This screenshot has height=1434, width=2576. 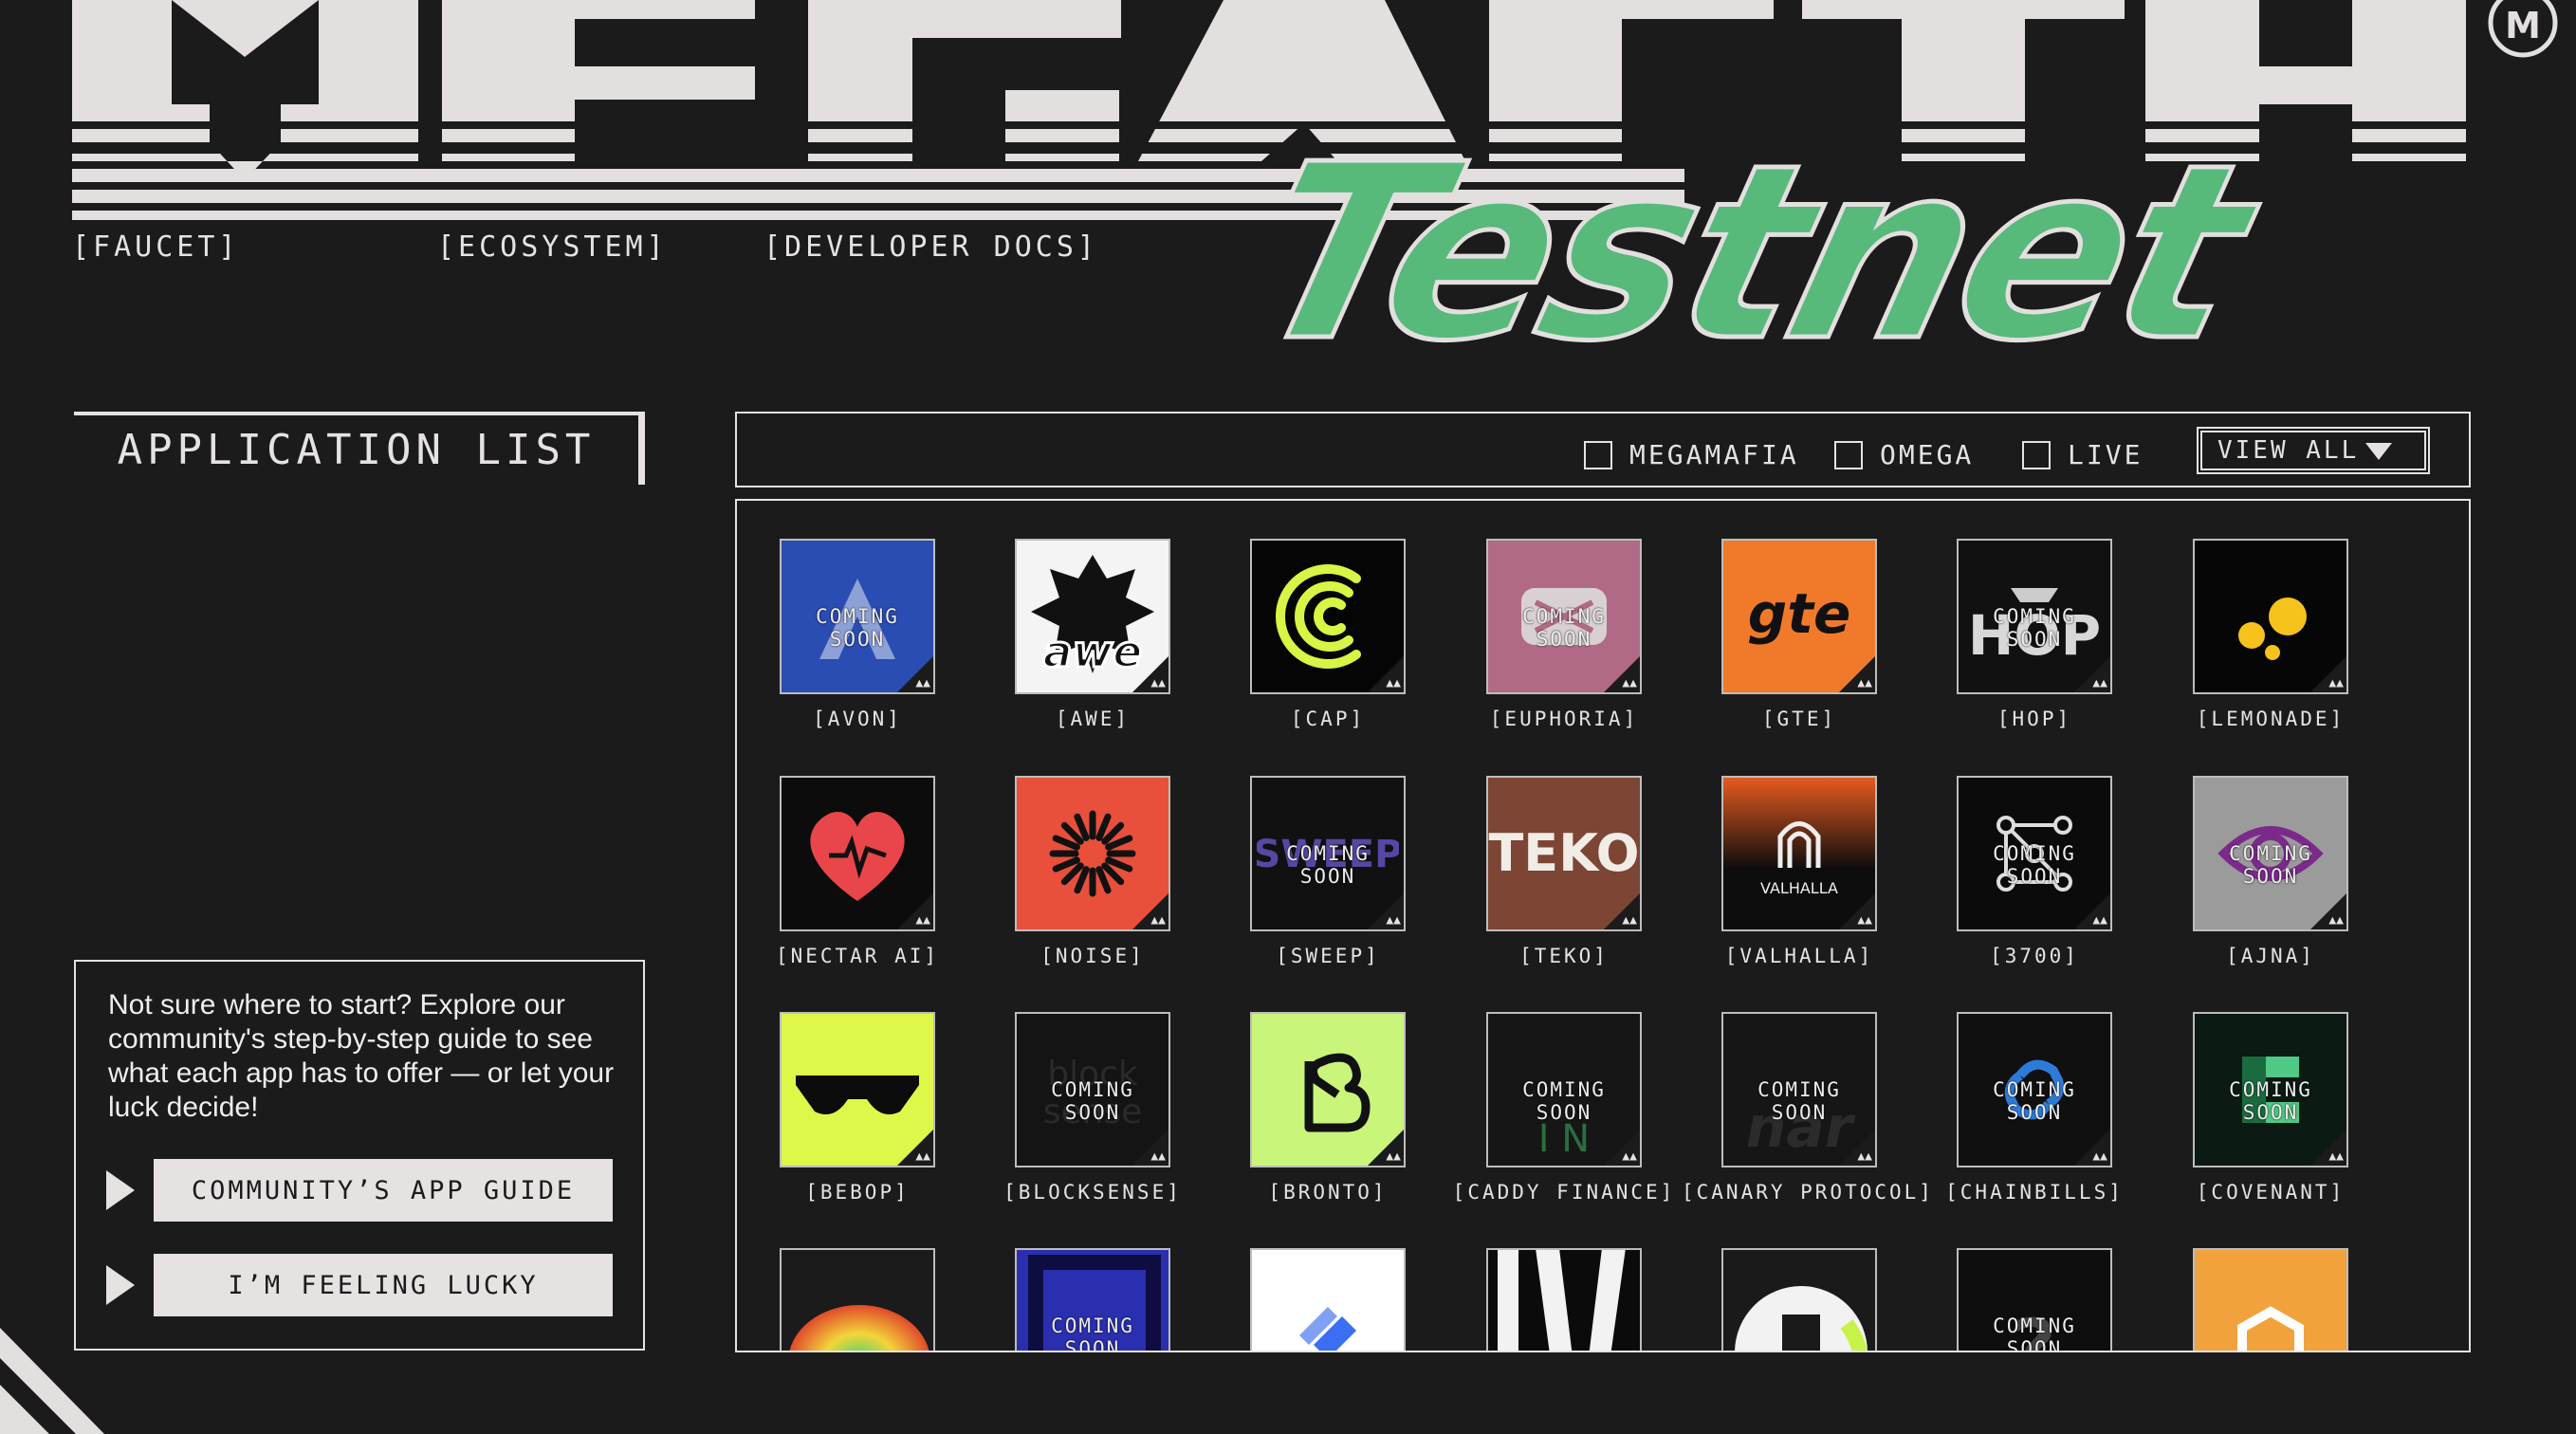 I want to click on nectar-heart-icon, so click(x=857, y=853).